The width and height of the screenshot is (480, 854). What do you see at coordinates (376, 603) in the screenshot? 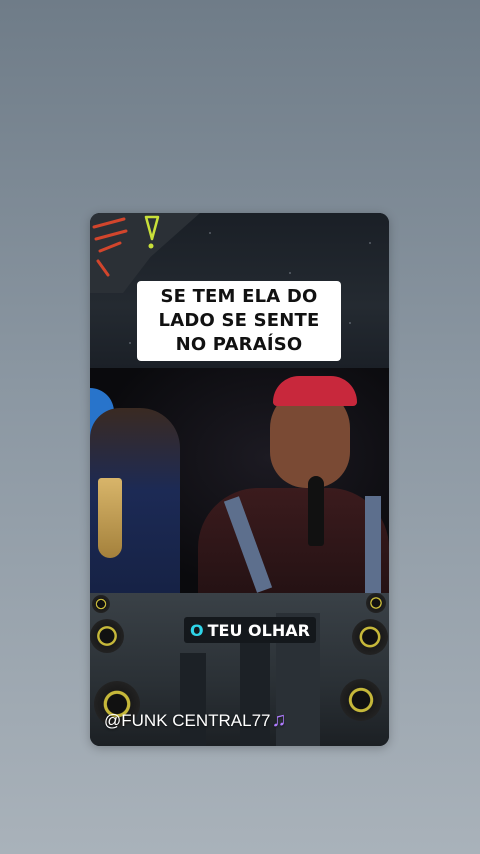
I see `speaker-small-right` at bounding box center [376, 603].